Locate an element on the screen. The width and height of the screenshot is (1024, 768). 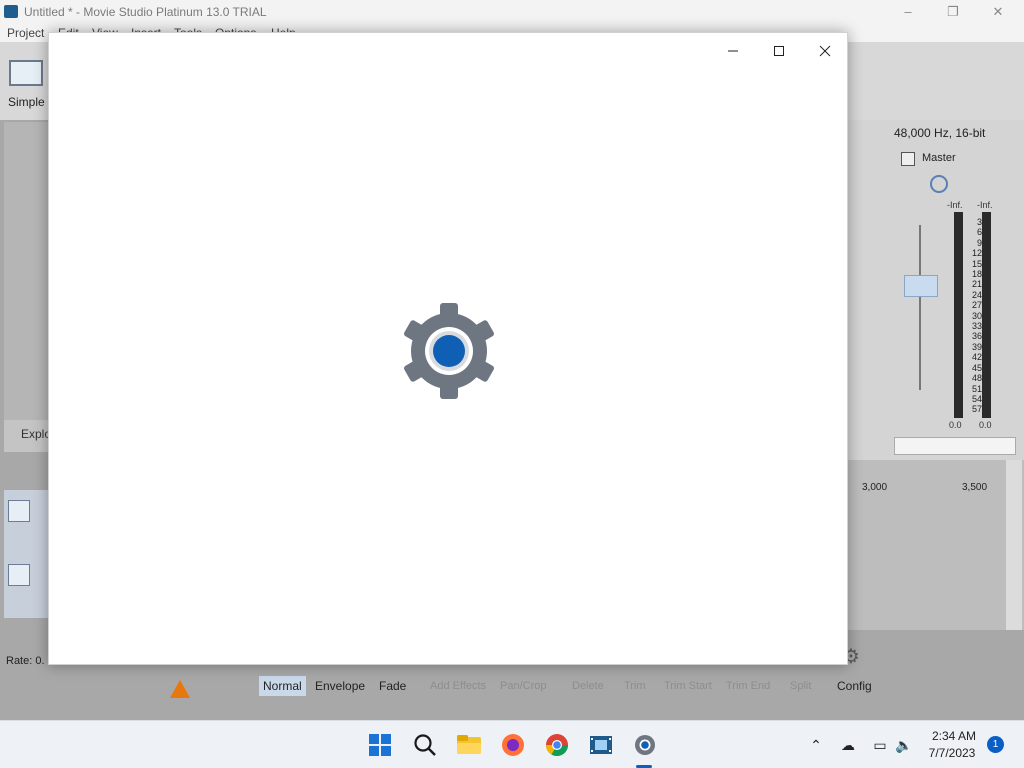
scale-label: 39 is located at coordinates (976, 346).